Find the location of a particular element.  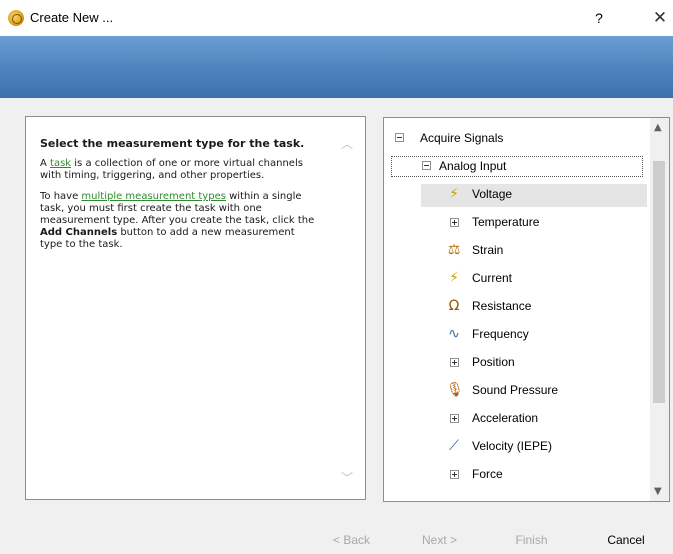

strain-icon: ⚖ is located at coordinates (454, 250).